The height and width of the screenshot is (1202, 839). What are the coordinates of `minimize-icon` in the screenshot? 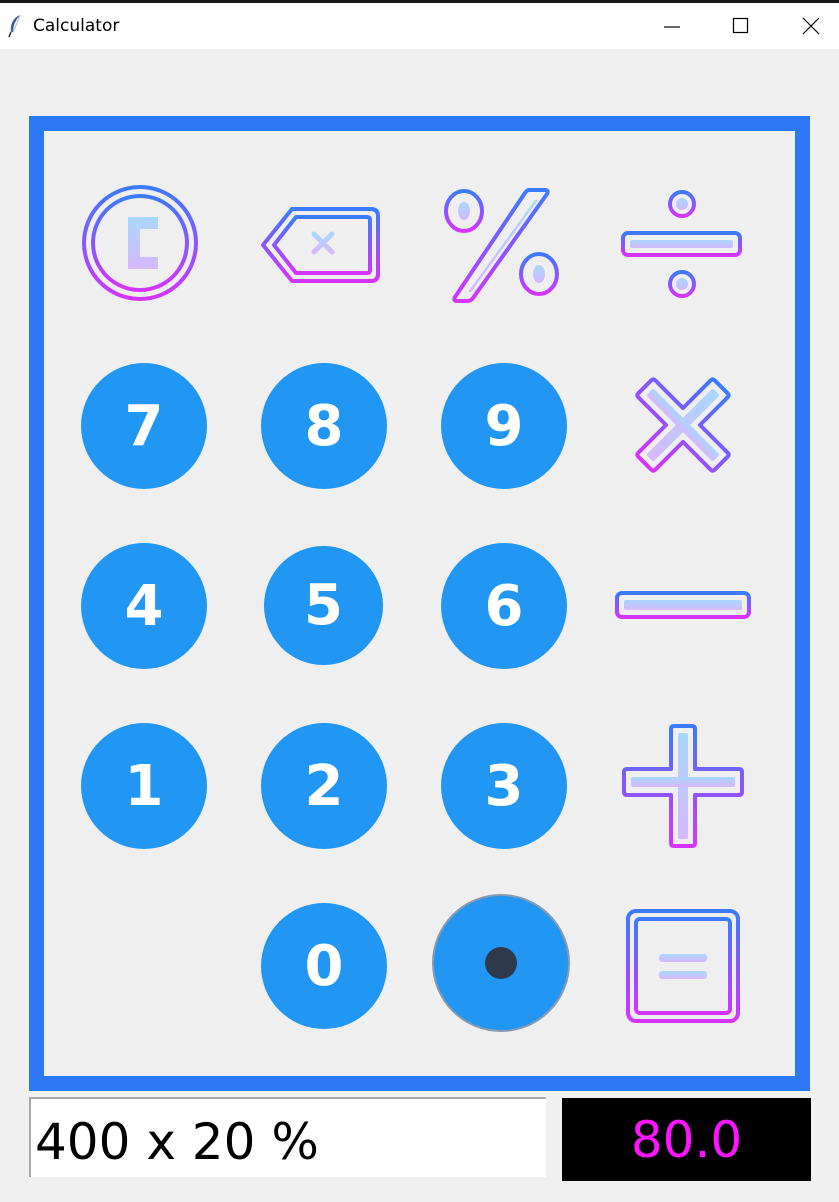 It's located at (672, 27).